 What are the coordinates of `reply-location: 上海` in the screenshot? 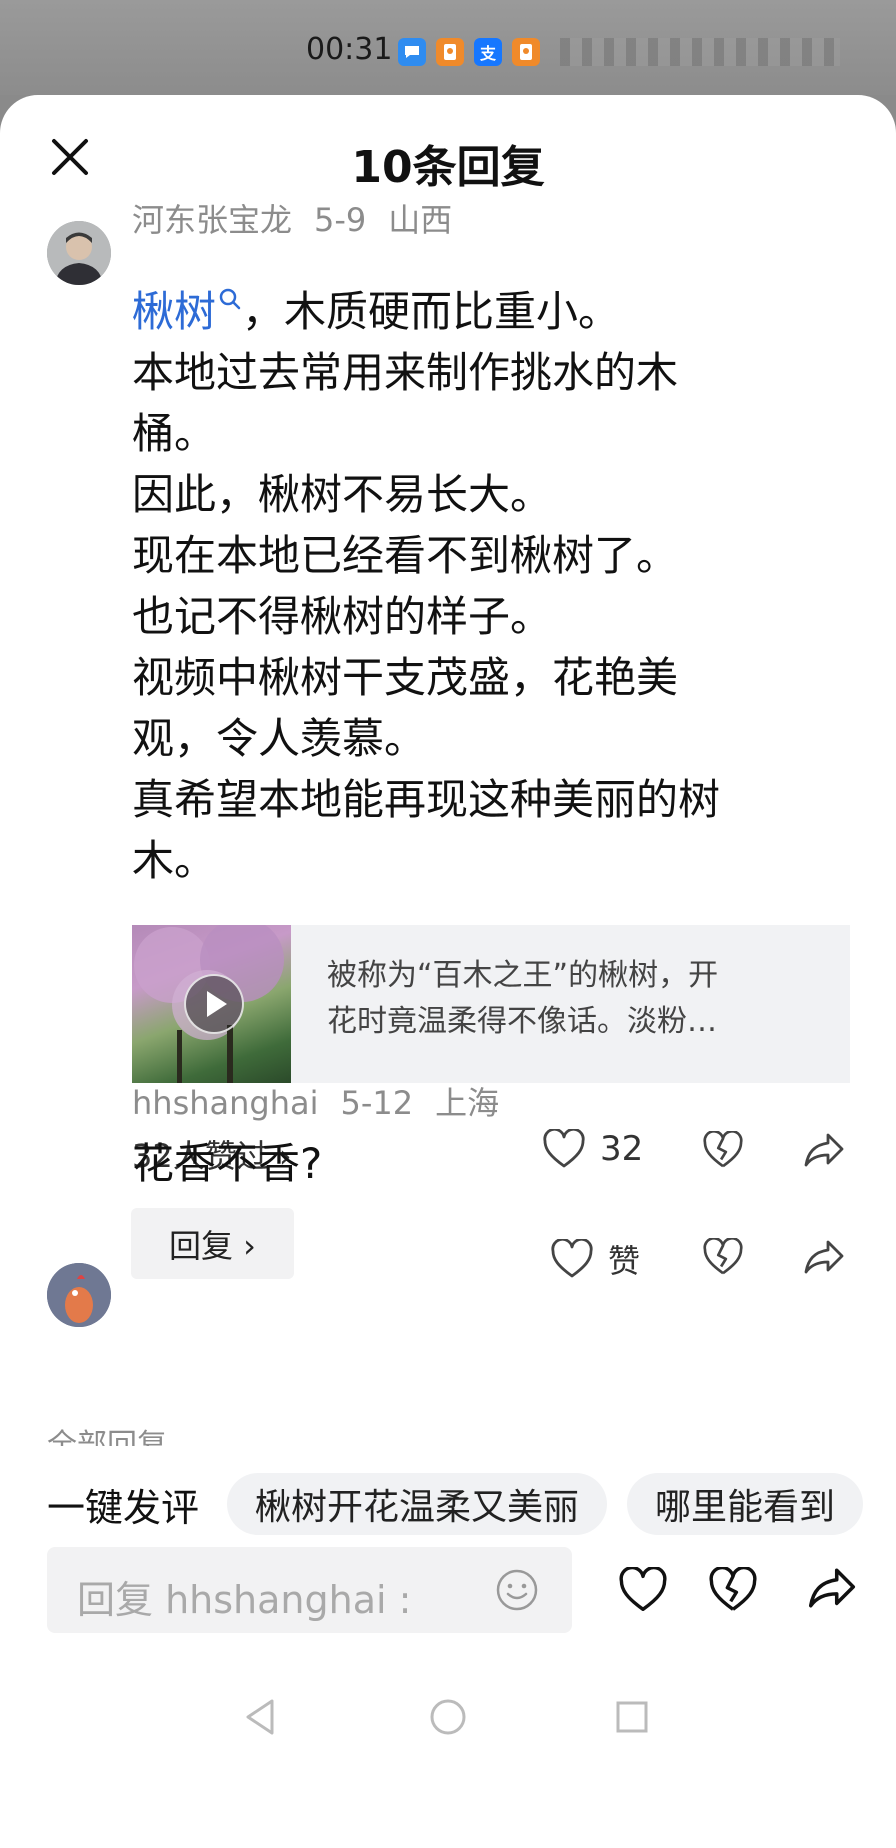 It's located at (467, 1103).